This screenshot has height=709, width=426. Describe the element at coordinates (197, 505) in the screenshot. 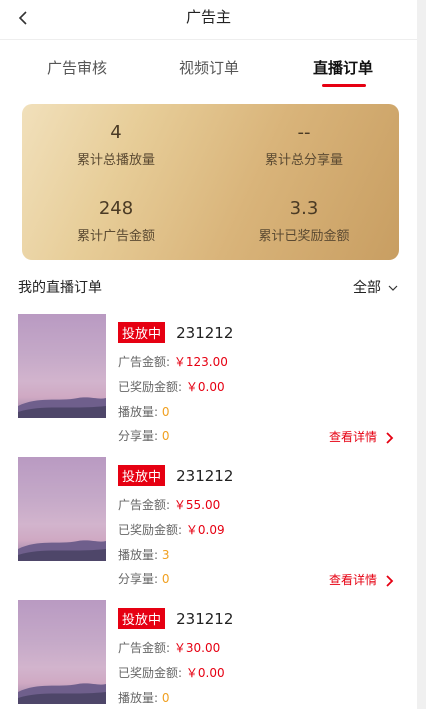

I see `ad-amount-value: ￥55.00` at that location.